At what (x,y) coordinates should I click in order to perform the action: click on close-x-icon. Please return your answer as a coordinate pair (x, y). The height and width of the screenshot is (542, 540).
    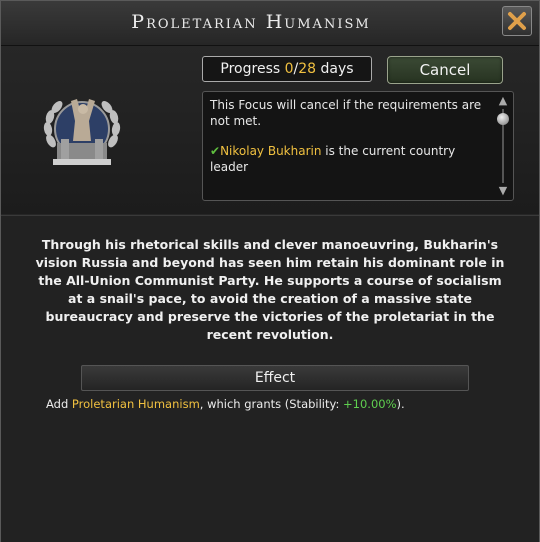
    Looking at the image, I should click on (517, 21).